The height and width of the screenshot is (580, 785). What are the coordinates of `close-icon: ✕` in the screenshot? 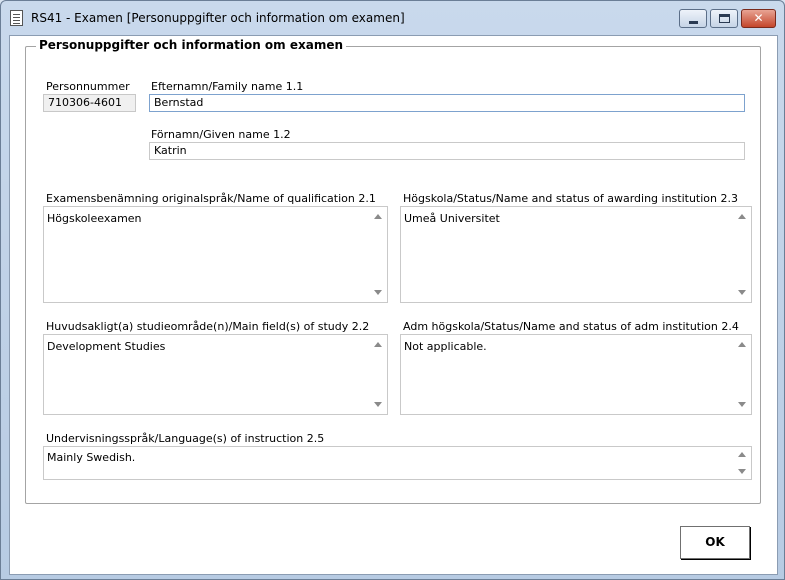 It's located at (758, 18).